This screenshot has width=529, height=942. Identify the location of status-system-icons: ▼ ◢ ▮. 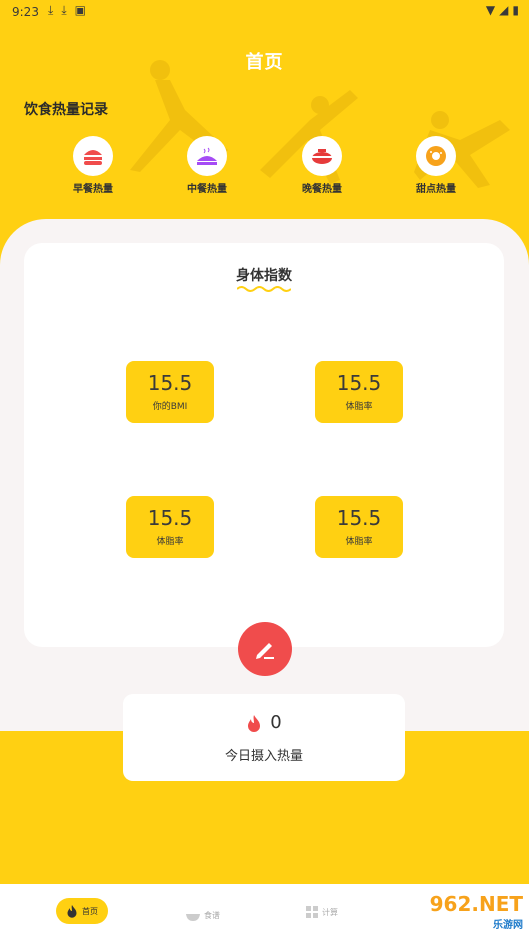
(502, 10).